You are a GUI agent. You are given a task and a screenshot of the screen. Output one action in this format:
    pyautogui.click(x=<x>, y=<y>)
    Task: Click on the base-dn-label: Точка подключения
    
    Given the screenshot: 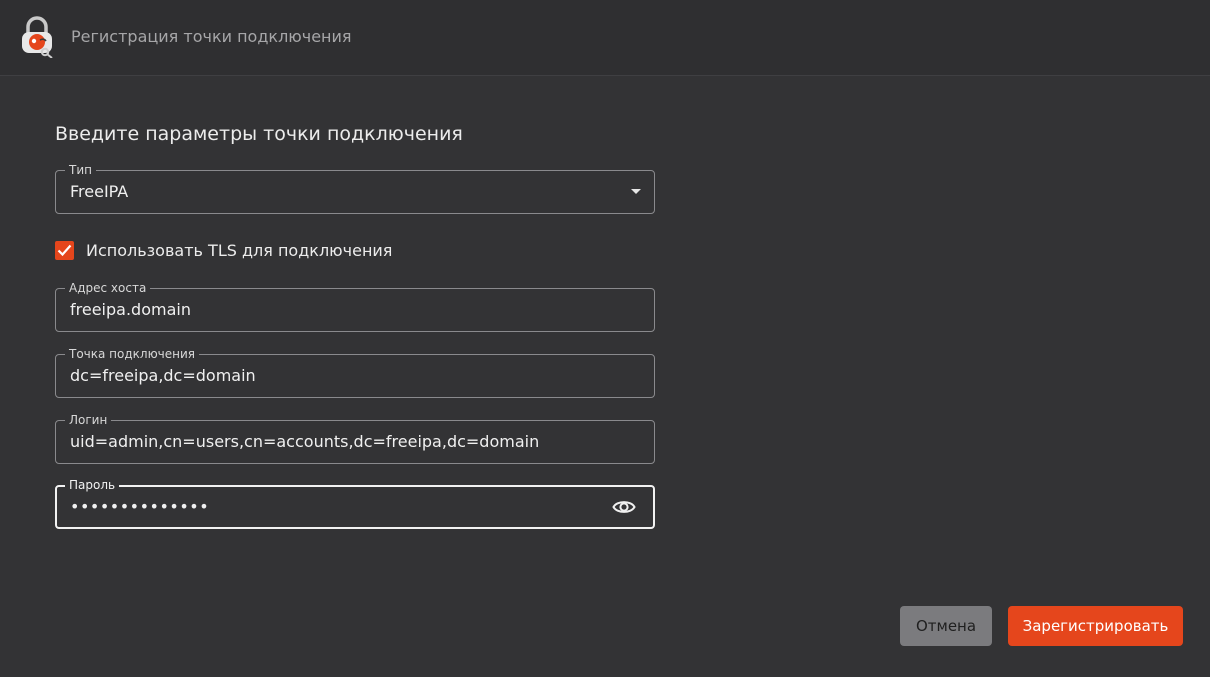 What is the action you would take?
    pyautogui.click(x=132, y=354)
    